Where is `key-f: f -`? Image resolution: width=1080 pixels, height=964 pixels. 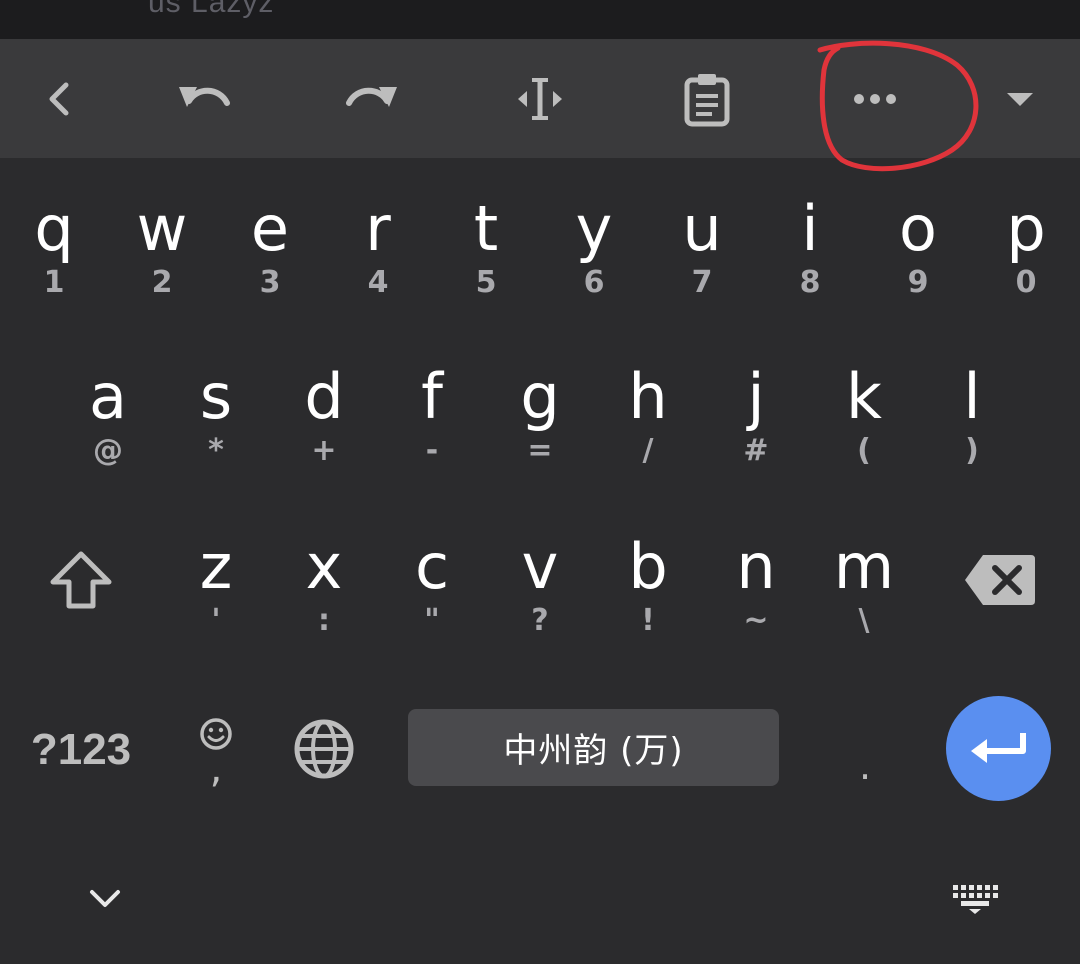 key-f: f - is located at coordinates (432, 416).